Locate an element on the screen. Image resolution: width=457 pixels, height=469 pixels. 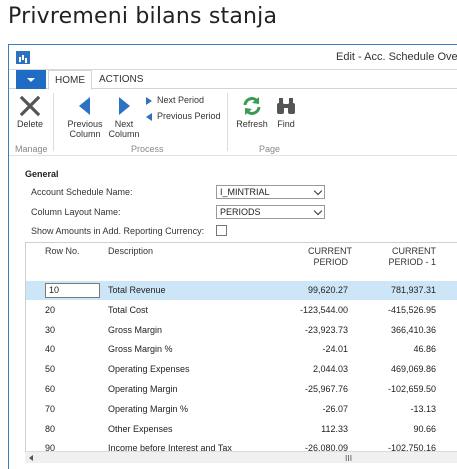
refresh-icon is located at coordinates (252, 106).